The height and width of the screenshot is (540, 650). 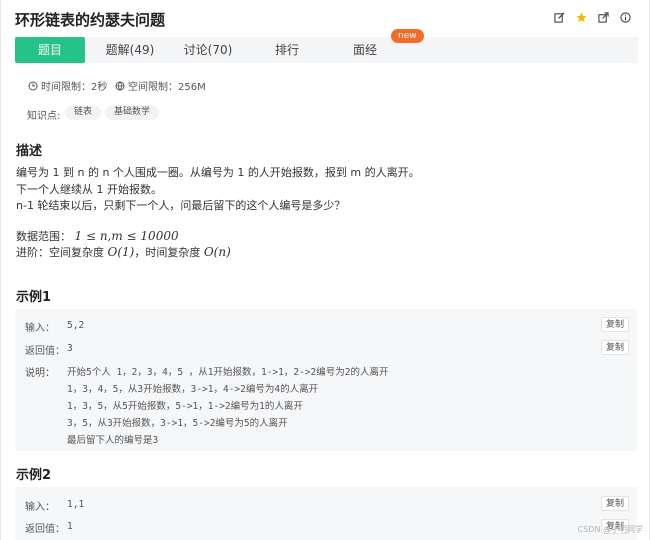 What do you see at coordinates (217, 252) in the screenshot?
I see `time-complexity: O(n)` at bounding box center [217, 252].